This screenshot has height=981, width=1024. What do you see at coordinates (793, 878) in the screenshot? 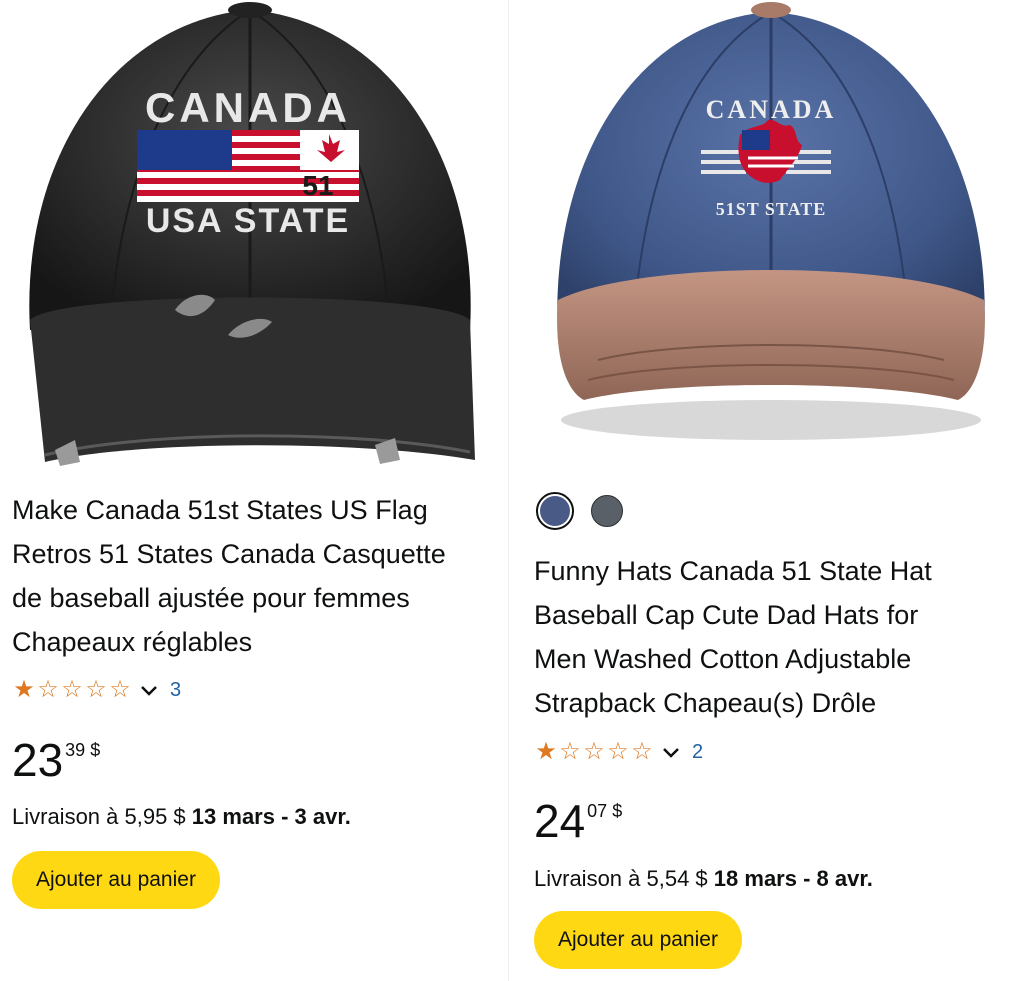
I see `delivery-dates: 18 mars - 8 avr.` at bounding box center [793, 878].